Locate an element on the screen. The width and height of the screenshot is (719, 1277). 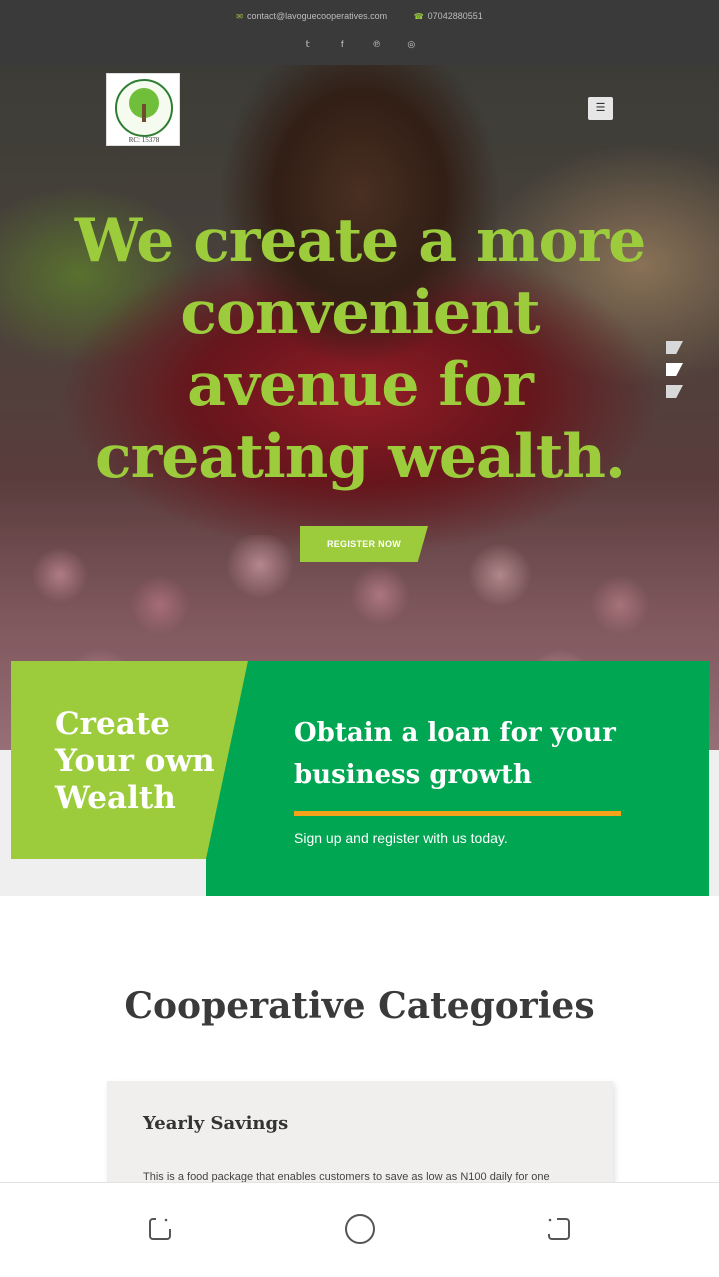
social-links: 𝕥 f ℗ ◎ is located at coordinates (359, 44).